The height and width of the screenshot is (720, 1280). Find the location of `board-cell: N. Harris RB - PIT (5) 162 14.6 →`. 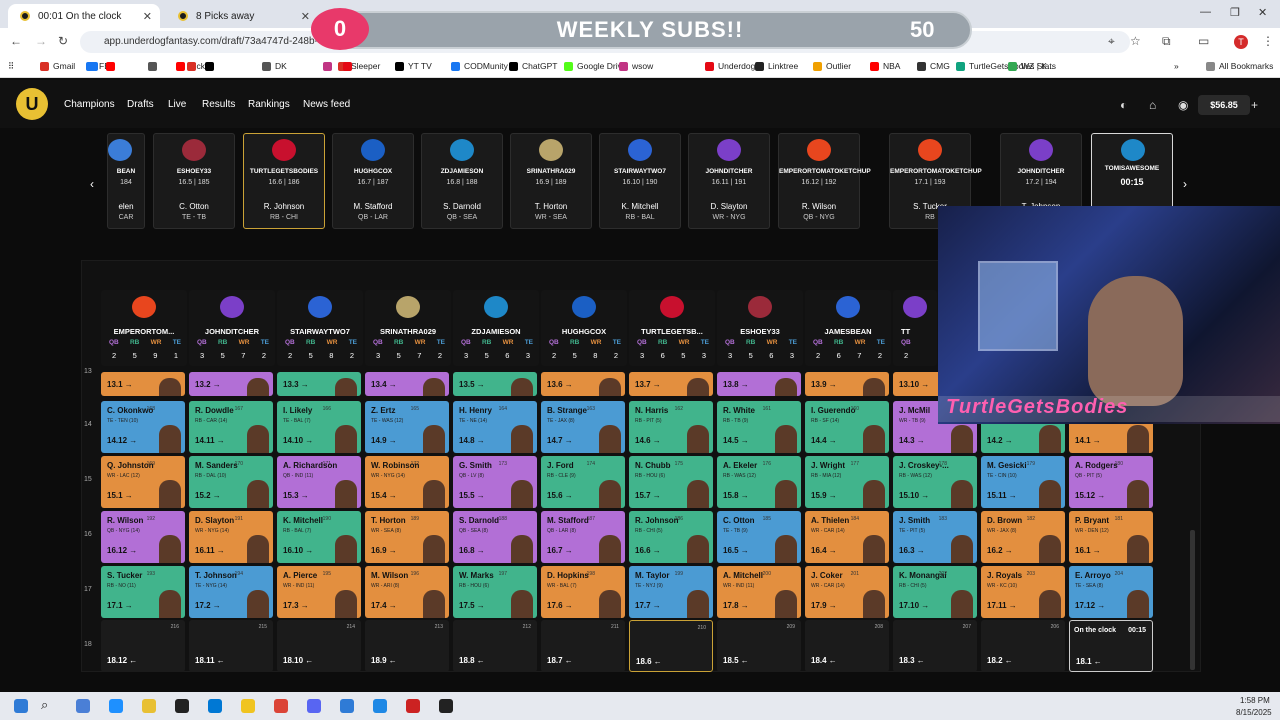

board-cell: N. Harris RB - PIT (5) 162 14.6 → is located at coordinates (671, 427).